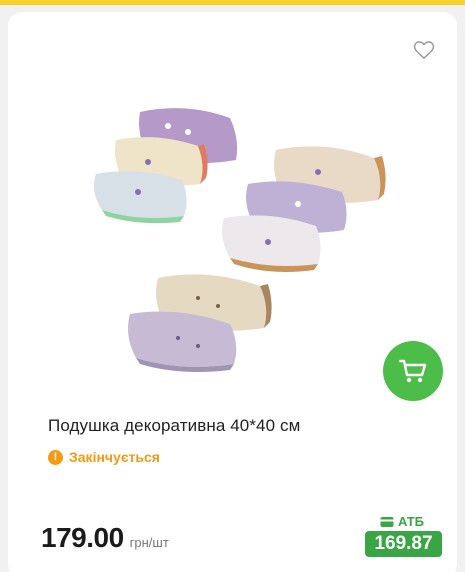  I want to click on price-unit: грн/шт, so click(149, 542).